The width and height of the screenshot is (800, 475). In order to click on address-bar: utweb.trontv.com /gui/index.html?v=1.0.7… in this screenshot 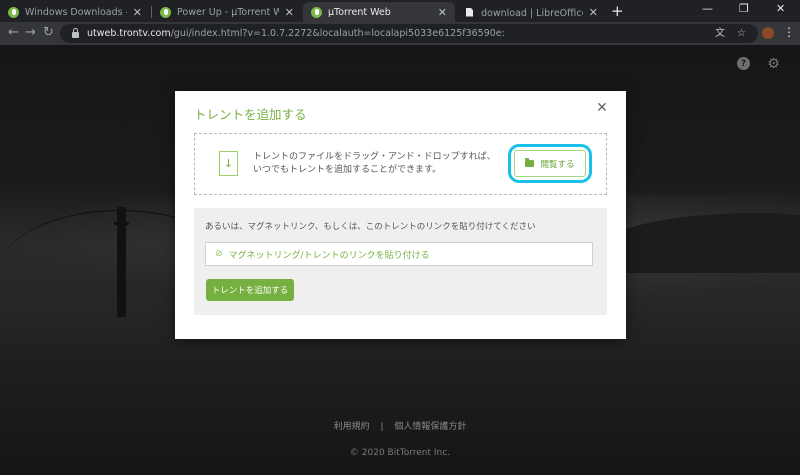, I will do `click(409, 33)`.